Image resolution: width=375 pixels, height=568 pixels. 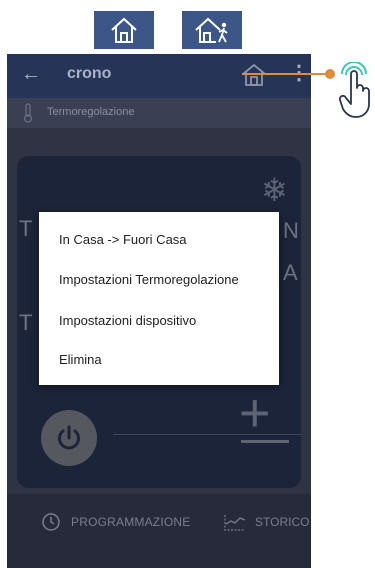 What do you see at coordinates (290, 272) in the screenshot?
I see `right-glyph-2: A` at bounding box center [290, 272].